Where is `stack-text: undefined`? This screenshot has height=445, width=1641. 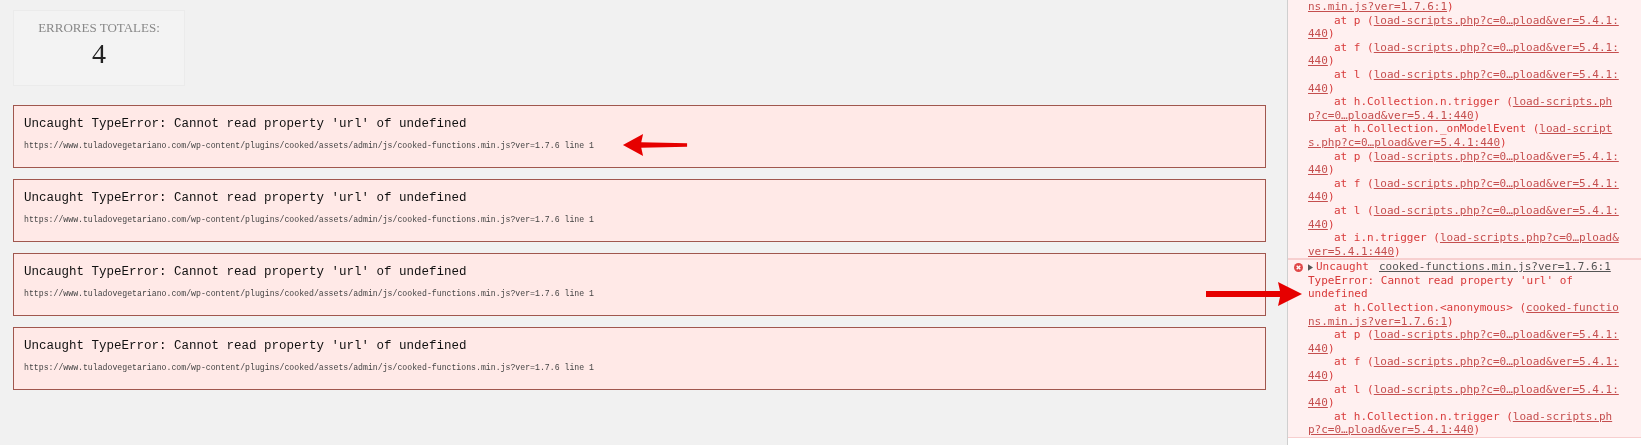 stack-text: undefined is located at coordinates (1338, 294).